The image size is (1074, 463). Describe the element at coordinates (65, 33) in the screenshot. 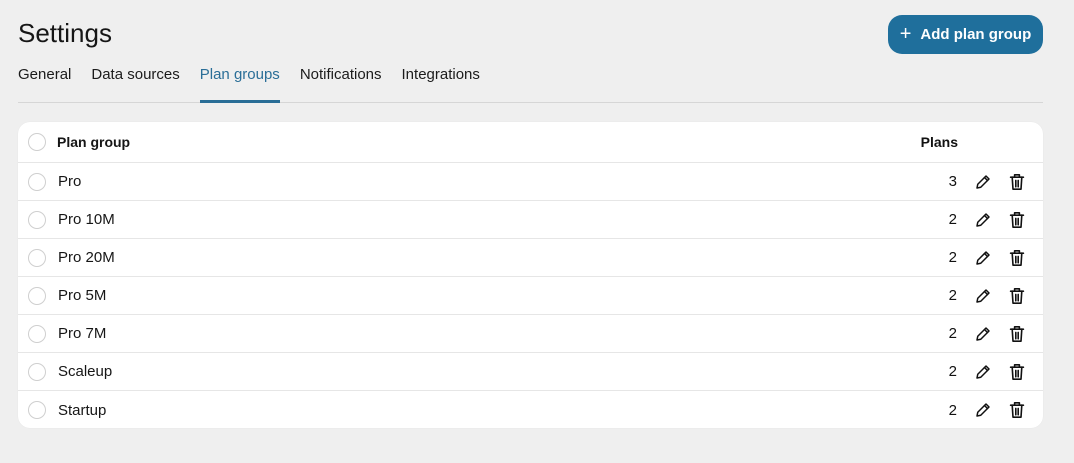

I see `page-title: Settings` at that location.